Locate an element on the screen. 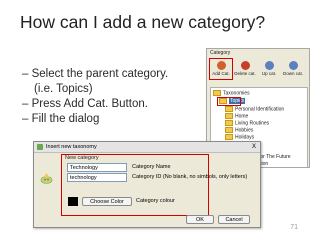  category-colour-label: Category colour is located at coordinates (155, 201).